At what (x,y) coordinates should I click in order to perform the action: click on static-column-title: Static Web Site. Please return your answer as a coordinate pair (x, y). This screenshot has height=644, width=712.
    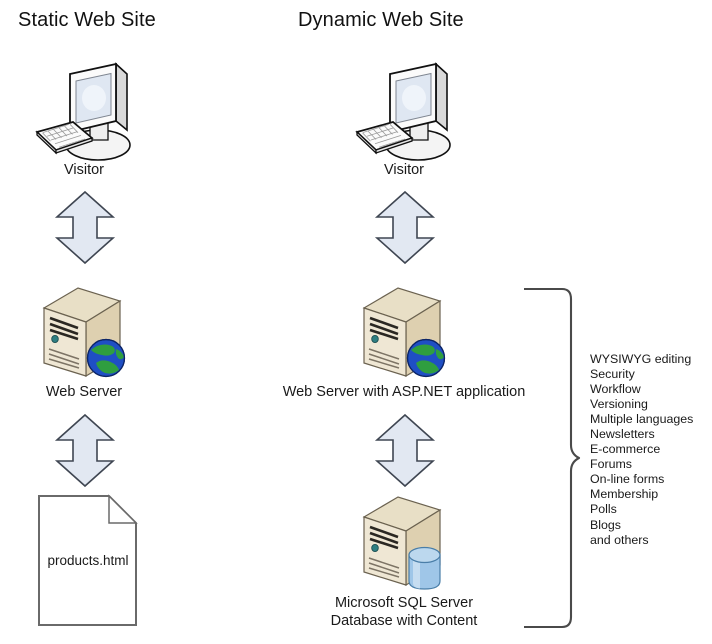
    Looking at the image, I should click on (87, 20).